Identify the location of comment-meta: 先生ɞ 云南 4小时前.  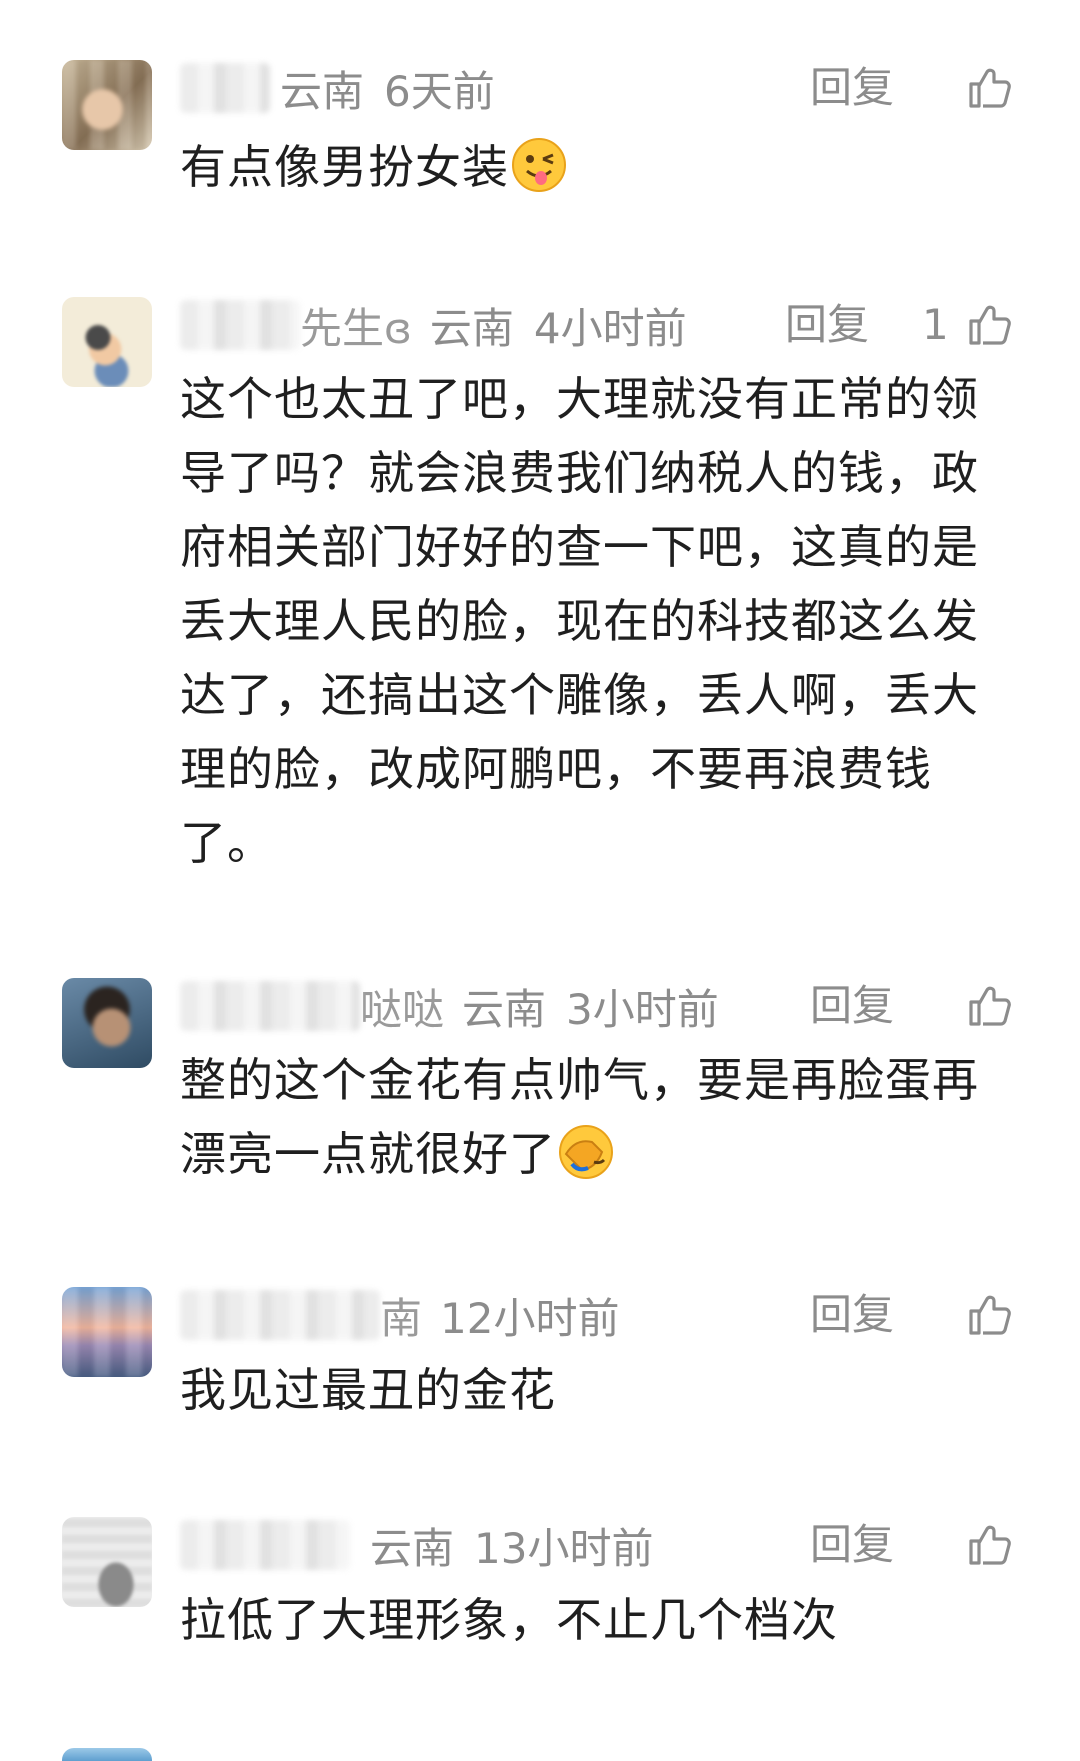
(433, 325).